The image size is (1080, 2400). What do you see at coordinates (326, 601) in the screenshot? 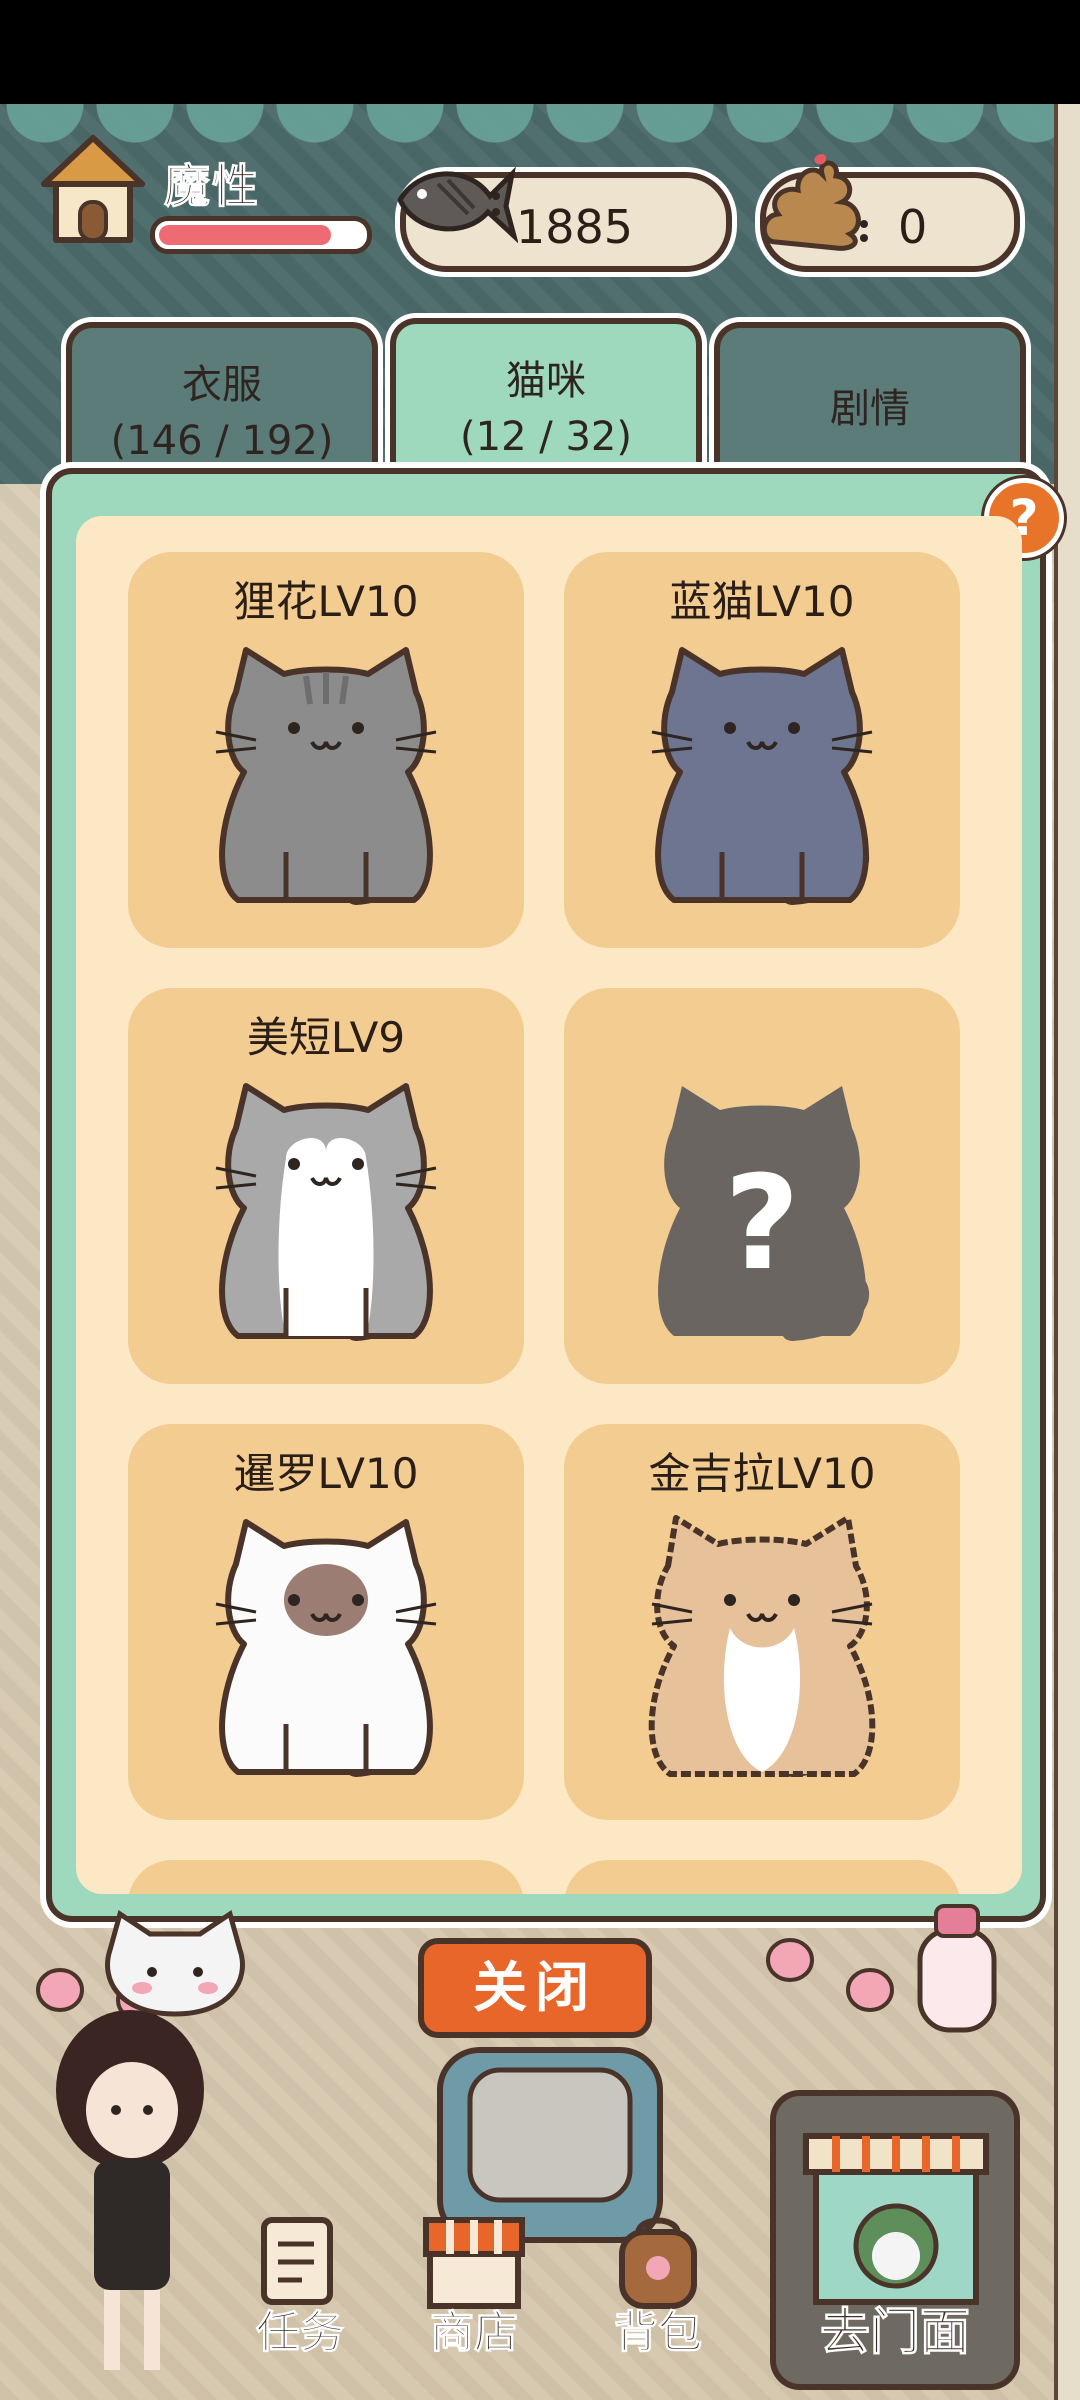
I see `cat-card-name: 狸花LV10` at bounding box center [326, 601].